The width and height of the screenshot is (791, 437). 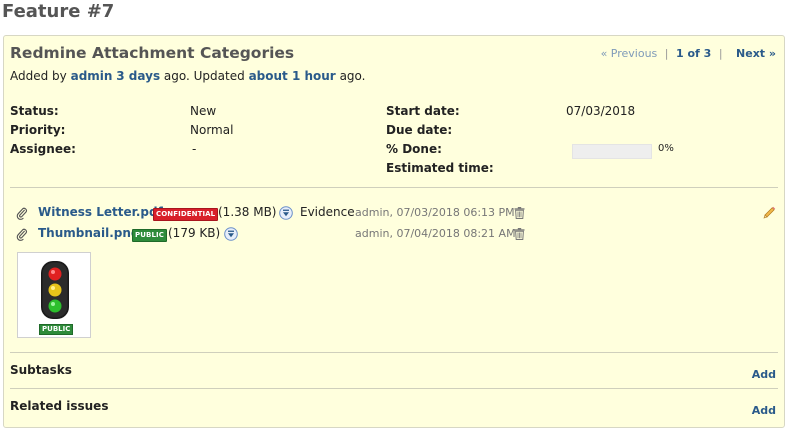 What do you see at coordinates (186, 214) in the screenshot?
I see `confidential-badge: CONFIDENTIAL` at bounding box center [186, 214].